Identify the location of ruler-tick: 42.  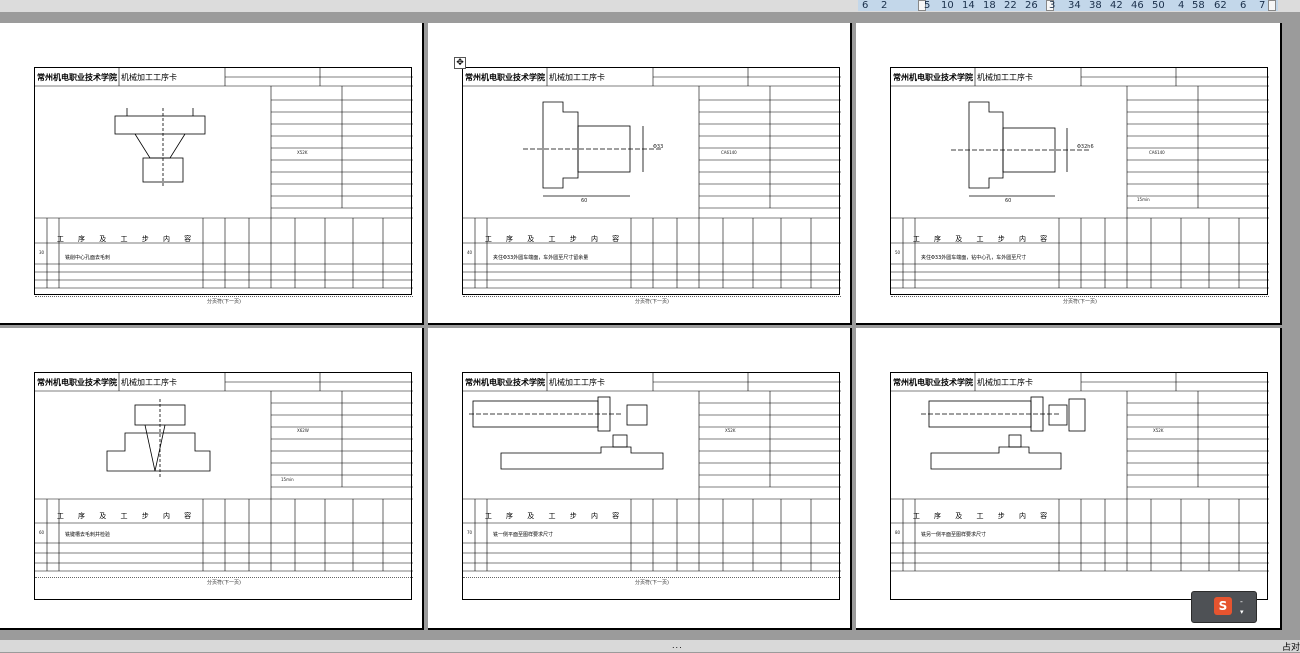
(1116, 5).